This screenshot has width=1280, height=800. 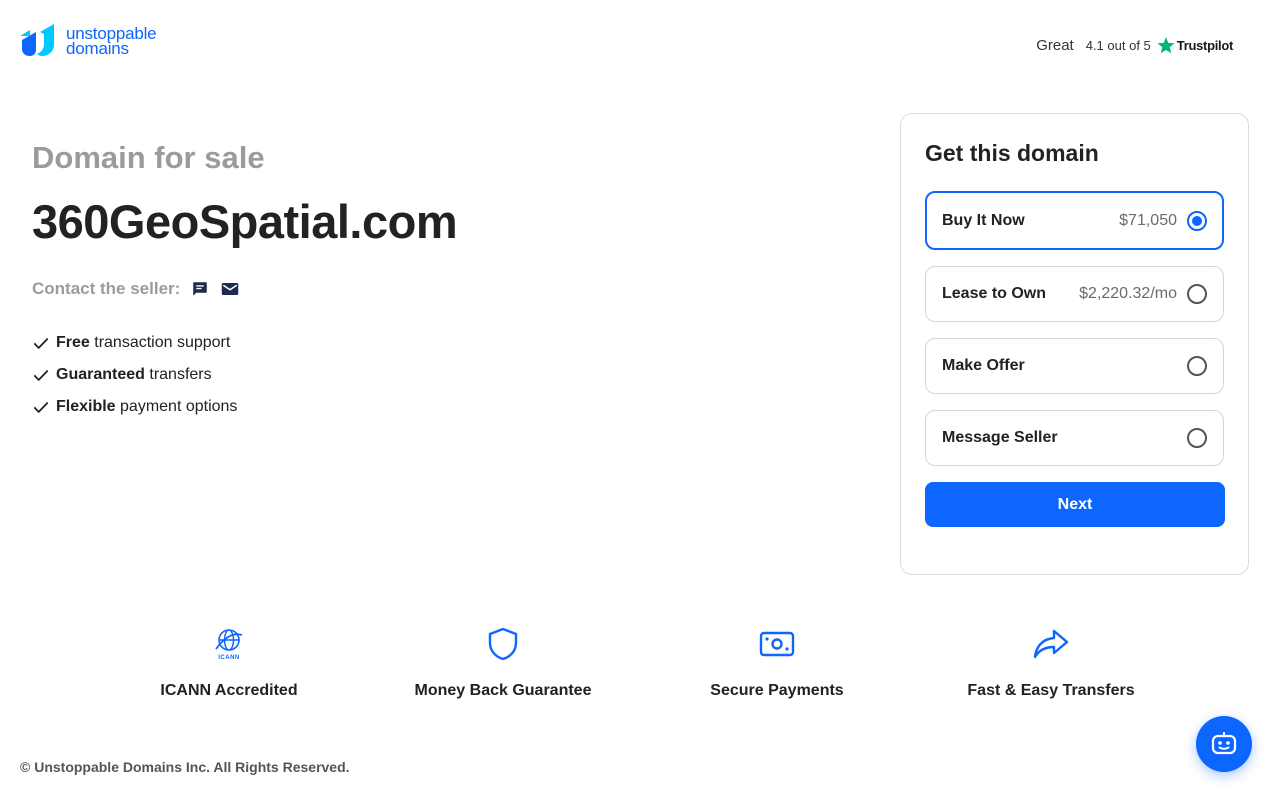 What do you see at coordinates (1166, 45) in the screenshot?
I see `trustpilot-star-icon` at bounding box center [1166, 45].